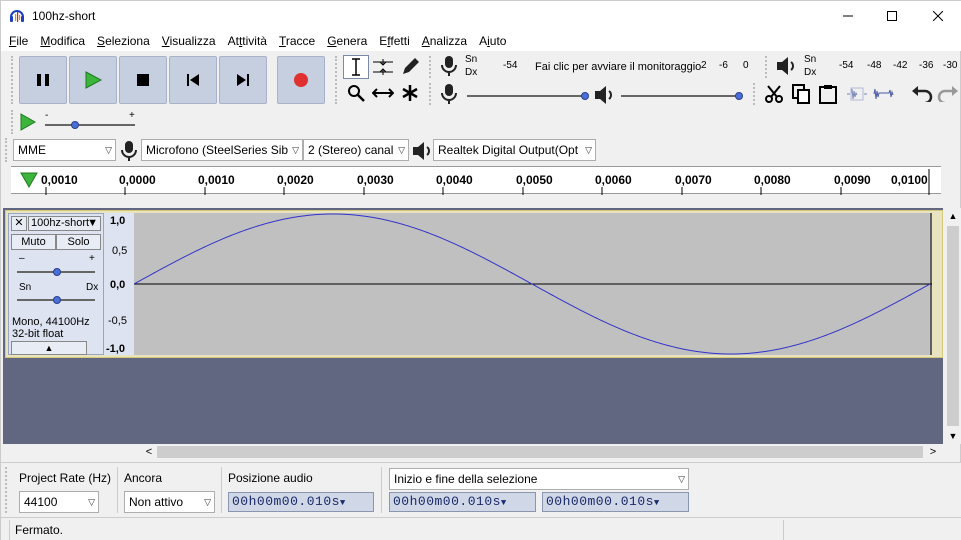  I want to click on minimize-button, so click(848, 16).